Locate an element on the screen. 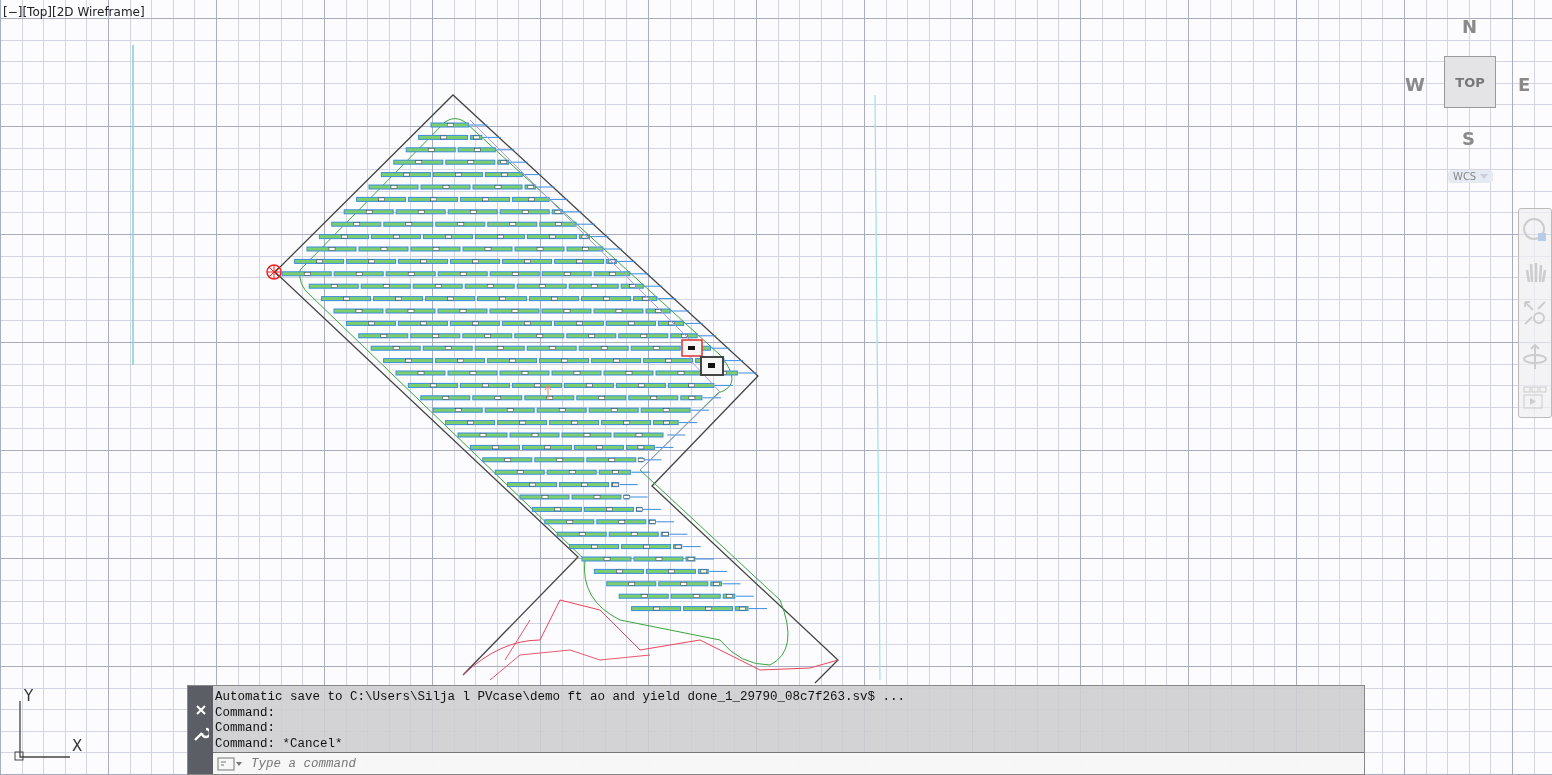  command-prompt-icon is located at coordinates (230, 763).